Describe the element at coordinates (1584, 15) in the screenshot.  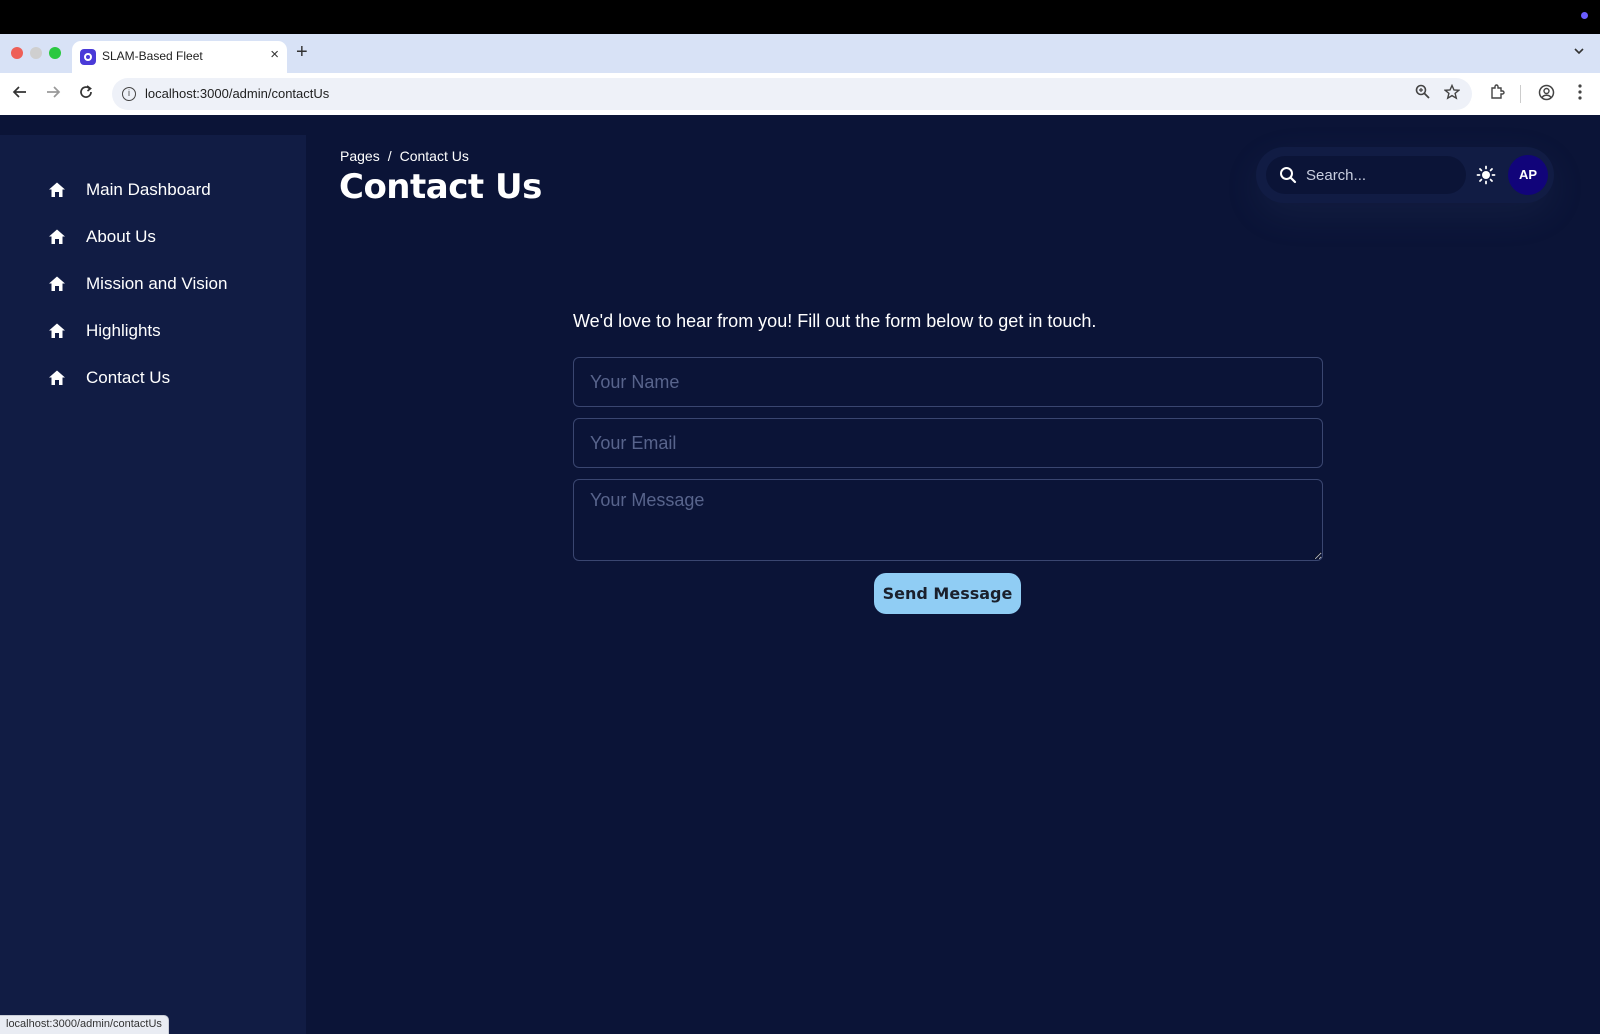
I see `status-indicator-icon` at that location.